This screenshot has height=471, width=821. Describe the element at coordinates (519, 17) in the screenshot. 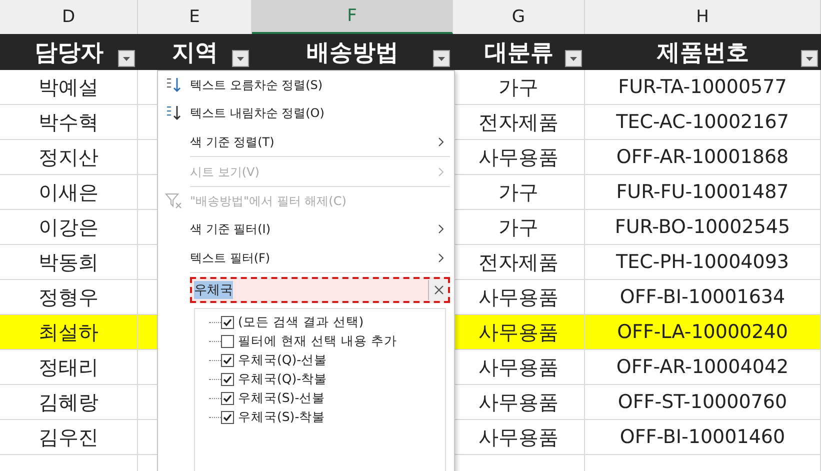

I see `column-letter: G` at that location.